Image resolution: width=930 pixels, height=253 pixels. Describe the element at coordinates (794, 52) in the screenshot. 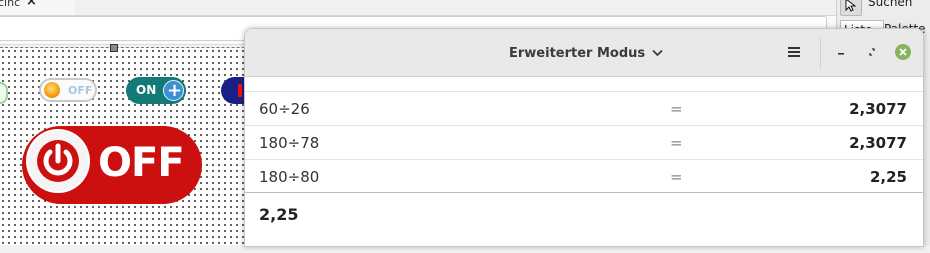

I see `hamburger-menu-icon` at that location.